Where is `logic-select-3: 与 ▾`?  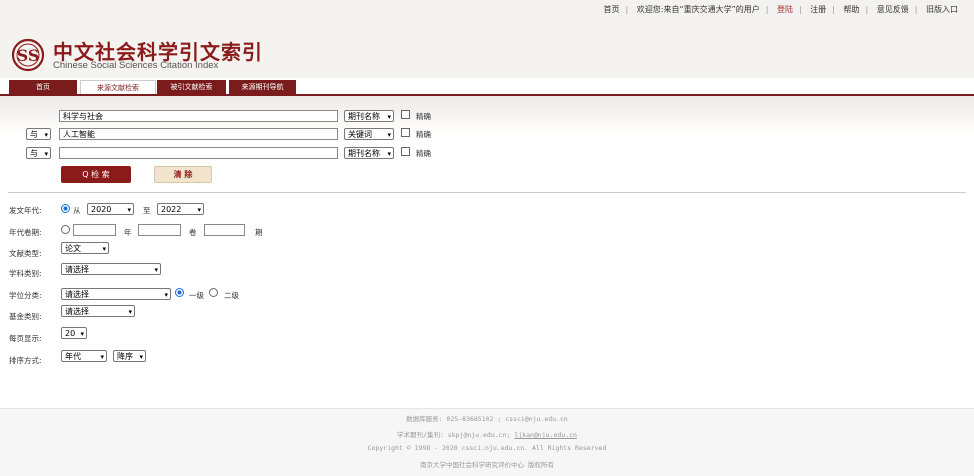
logic-select-3: 与 ▾ is located at coordinates (38, 153).